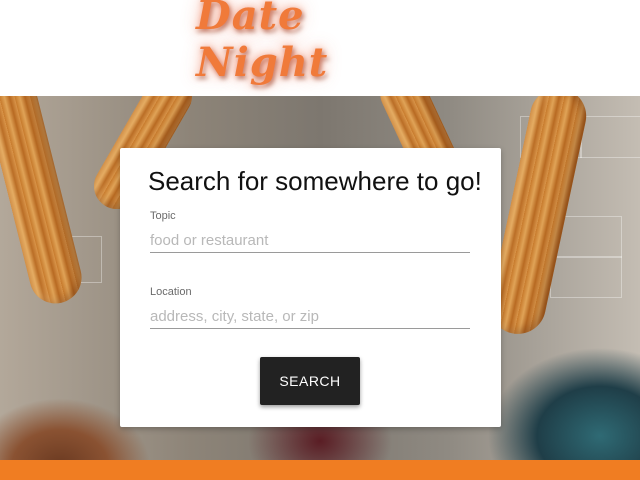 The width and height of the screenshot is (640, 480). What do you see at coordinates (316, 43) in the screenshot?
I see `logo: Date Night` at bounding box center [316, 43].